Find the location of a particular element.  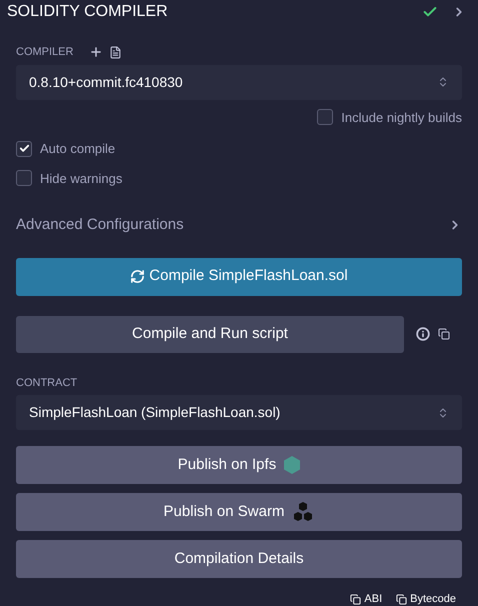

checked-checkbox is located at coordinates (24, 148).